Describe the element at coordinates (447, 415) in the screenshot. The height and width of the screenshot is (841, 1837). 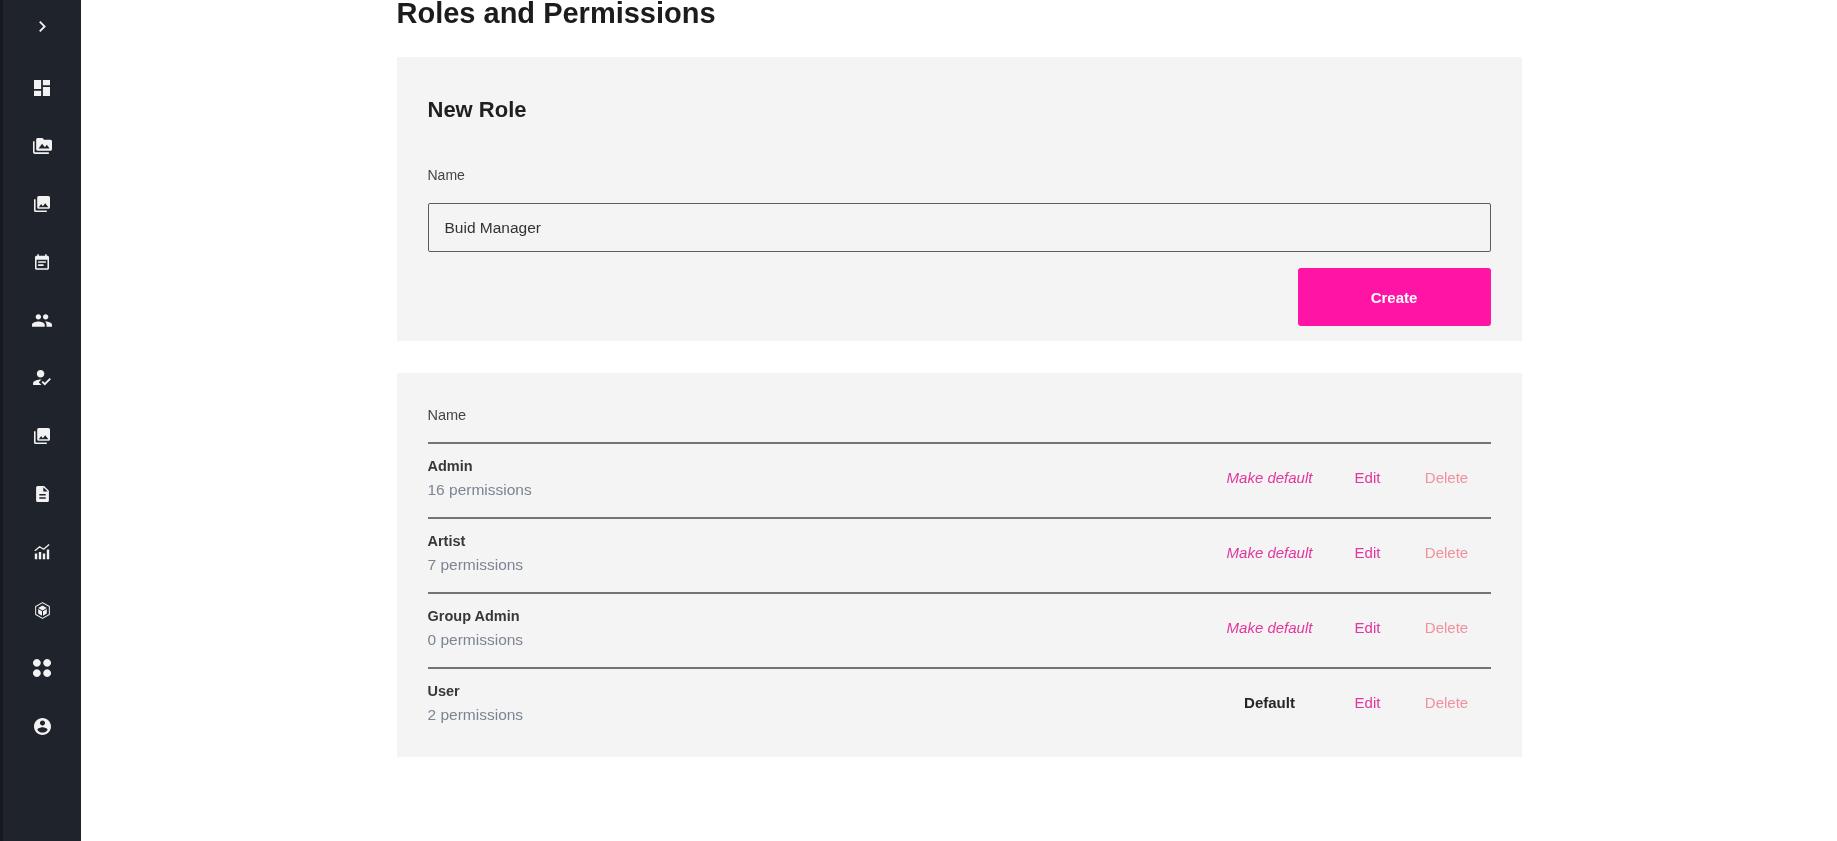
I see `column-header: Name` at that location.